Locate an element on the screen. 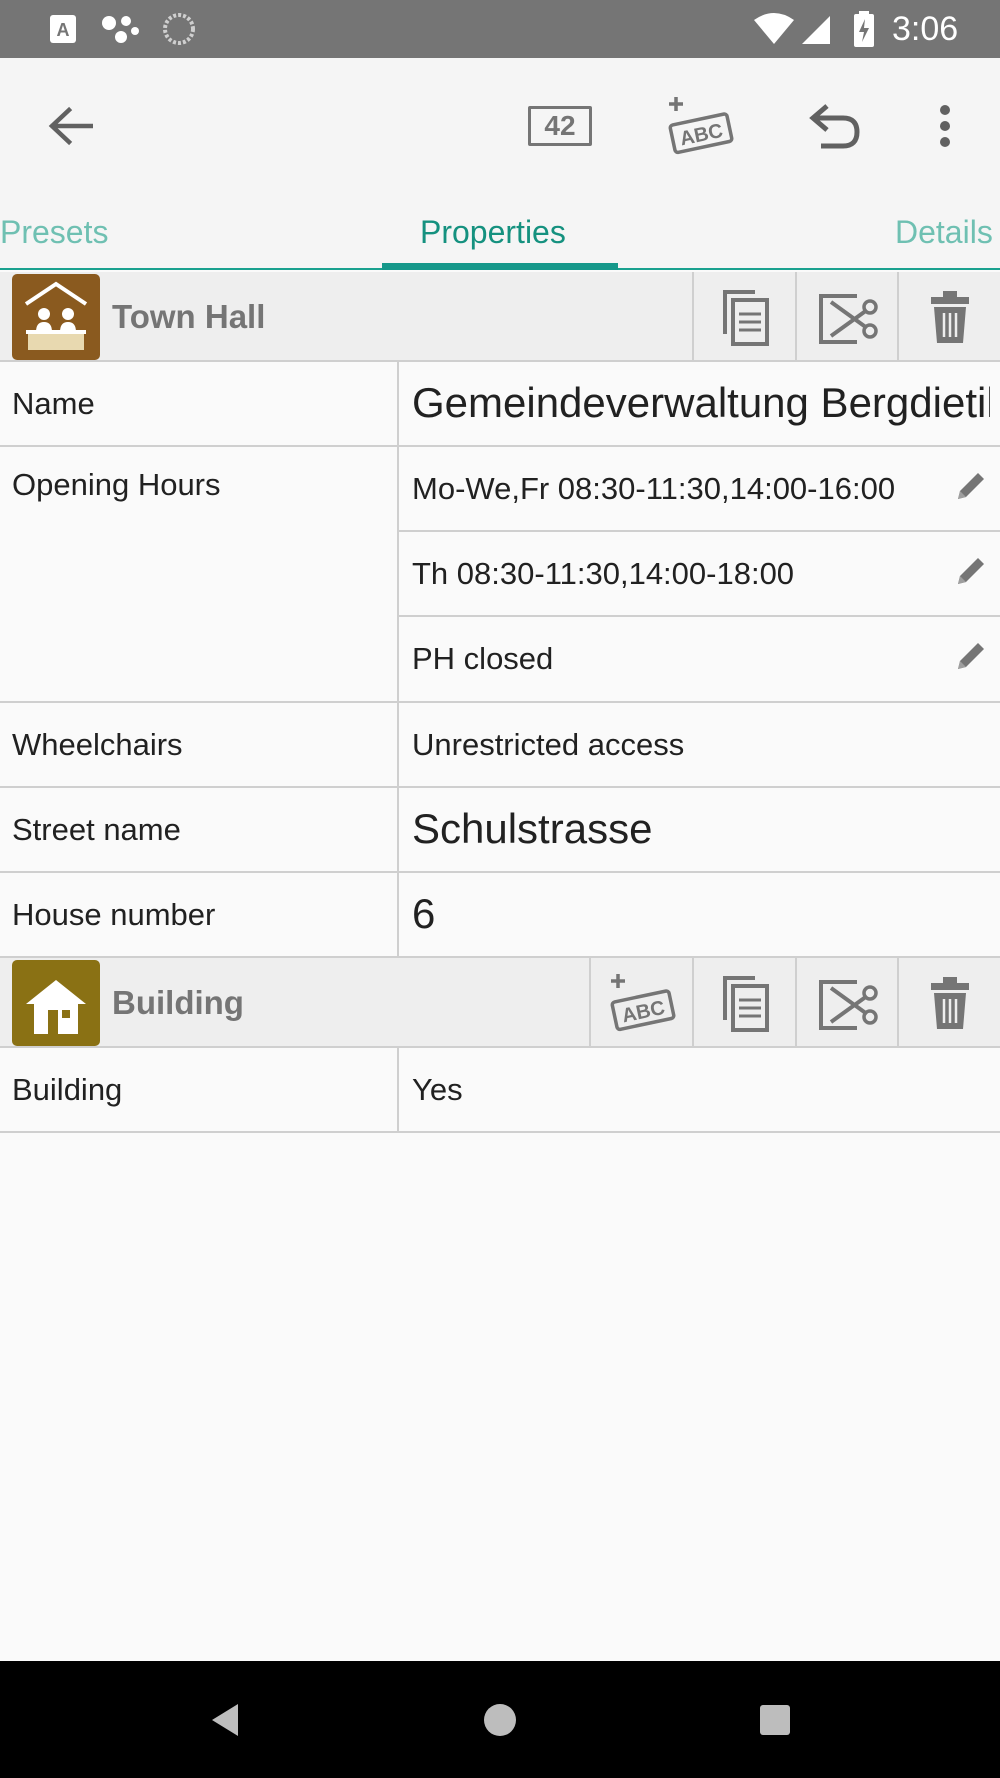 The image size is (1000, 1778). svg-text: A is located at coordinates (63, 30).